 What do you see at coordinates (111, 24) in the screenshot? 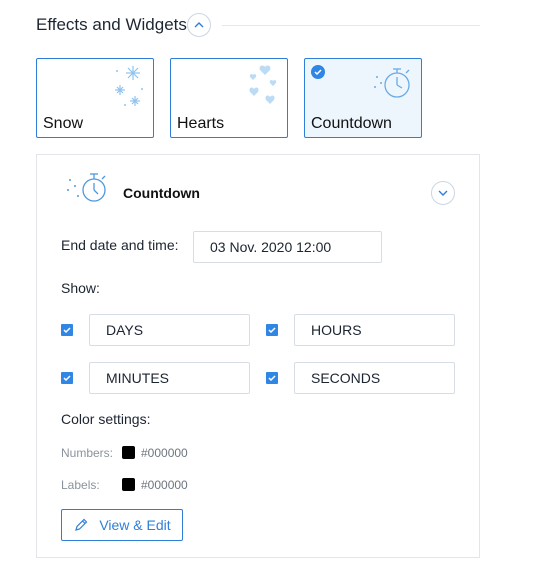
I see `section-title: Effects and Widgets` at bounding box center [111, 24].